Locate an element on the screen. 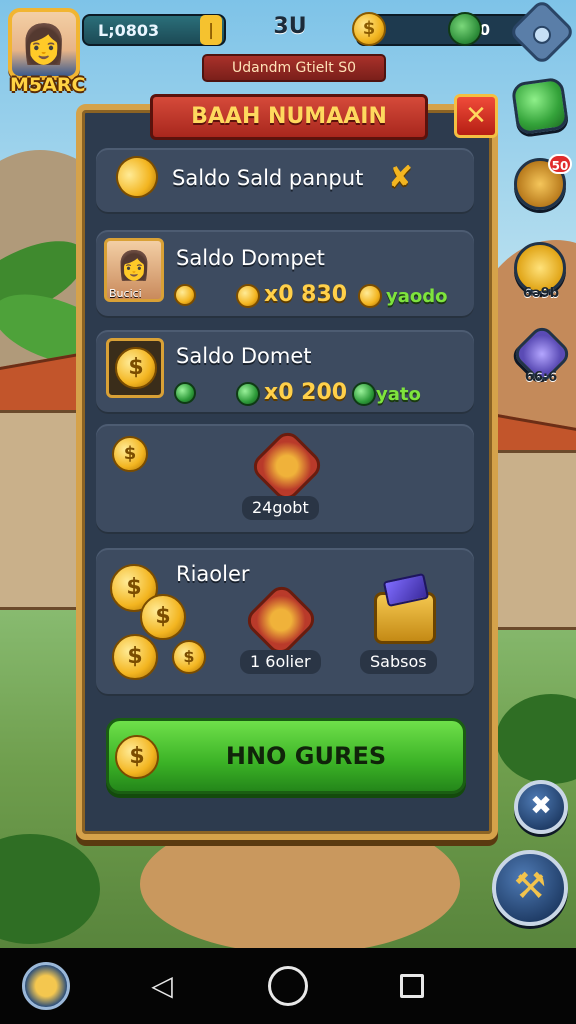 The width and height of the screenshot is (576, 1024). domet-label: Saldo Domet is located at coordinates (244, 356).